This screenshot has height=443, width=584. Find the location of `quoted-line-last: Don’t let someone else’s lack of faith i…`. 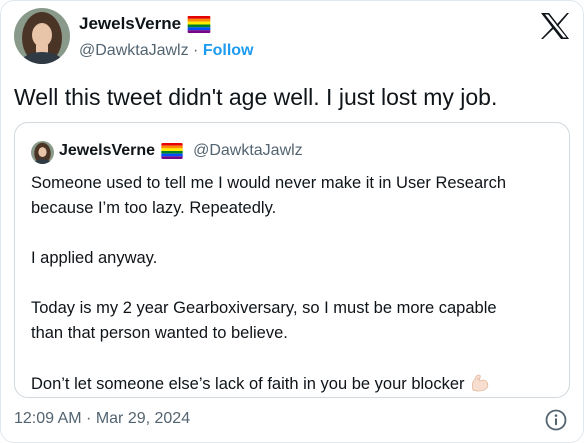

quoted-line-last: Don’t let someone else’s lack of faith i… is located at coordinates (296, 384).